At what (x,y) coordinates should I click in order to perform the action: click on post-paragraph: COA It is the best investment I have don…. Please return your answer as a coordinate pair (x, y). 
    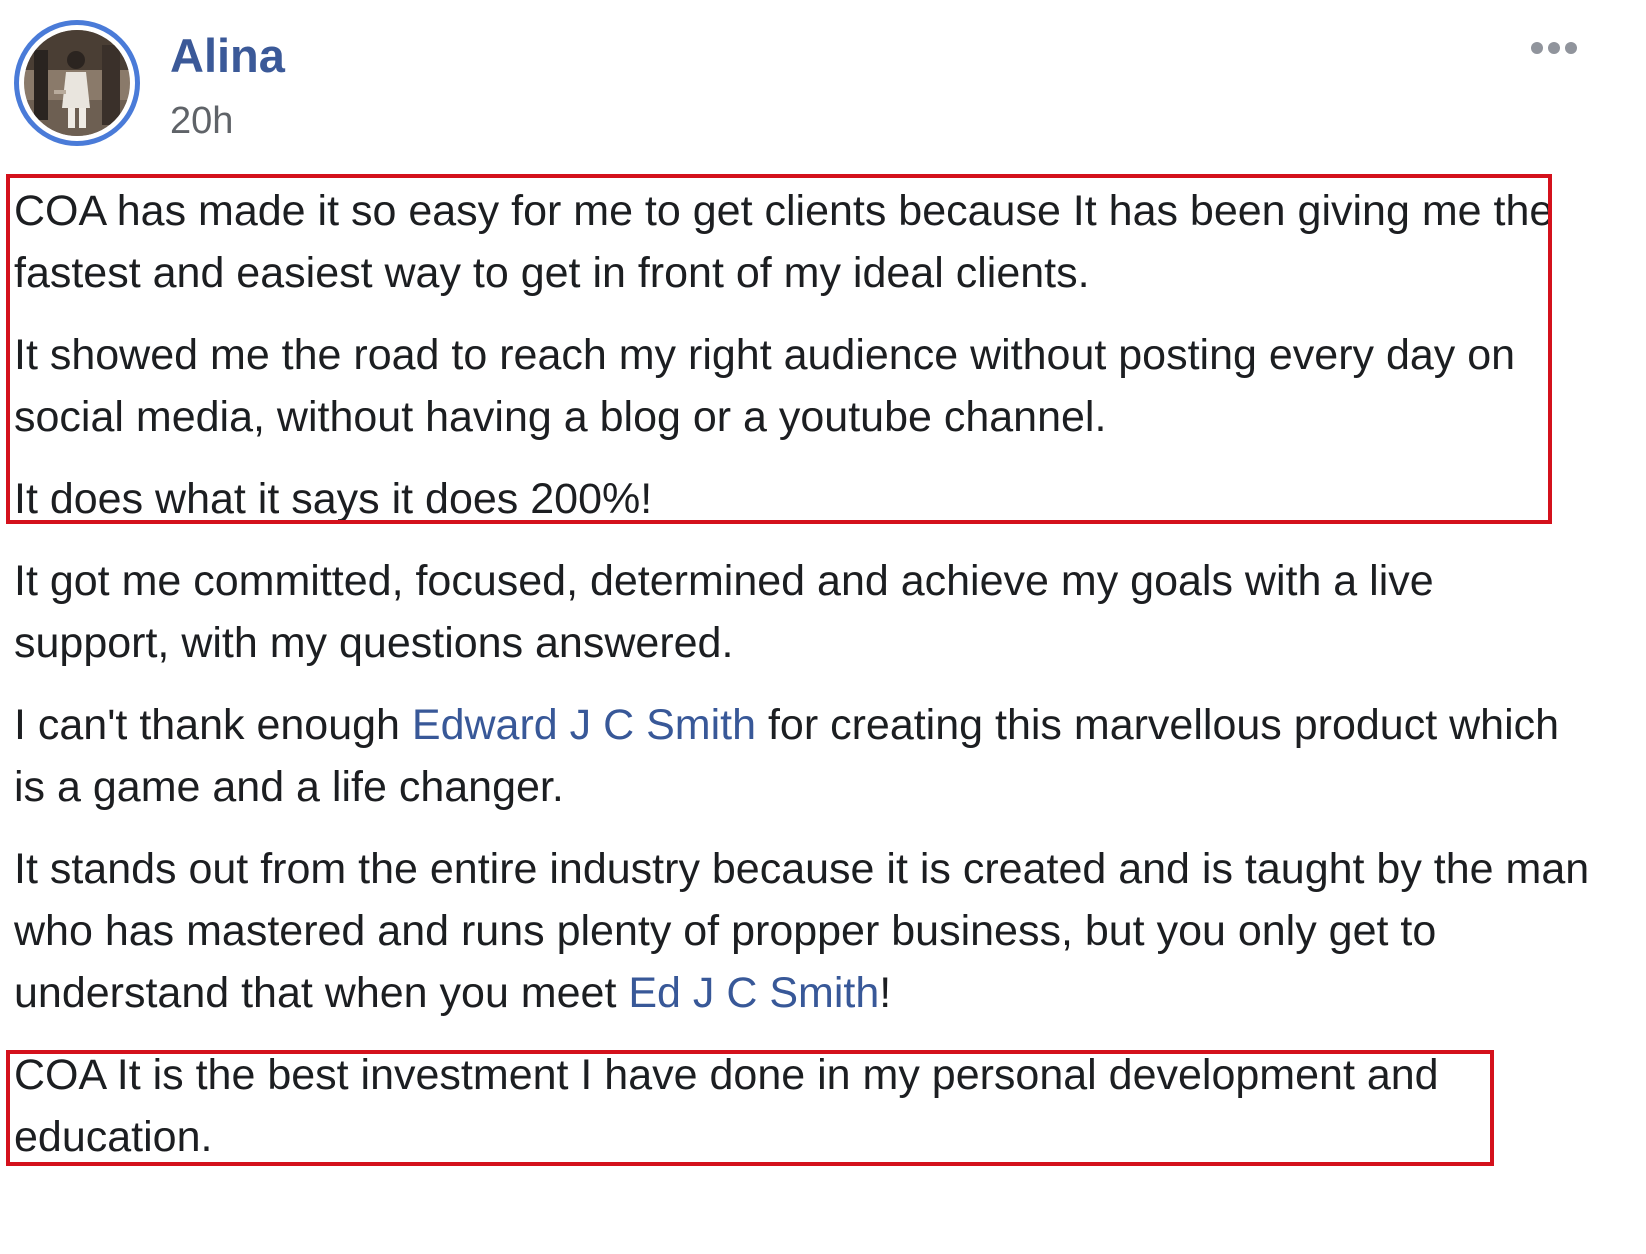
    Looking at the image, I should click on (804, 1106).